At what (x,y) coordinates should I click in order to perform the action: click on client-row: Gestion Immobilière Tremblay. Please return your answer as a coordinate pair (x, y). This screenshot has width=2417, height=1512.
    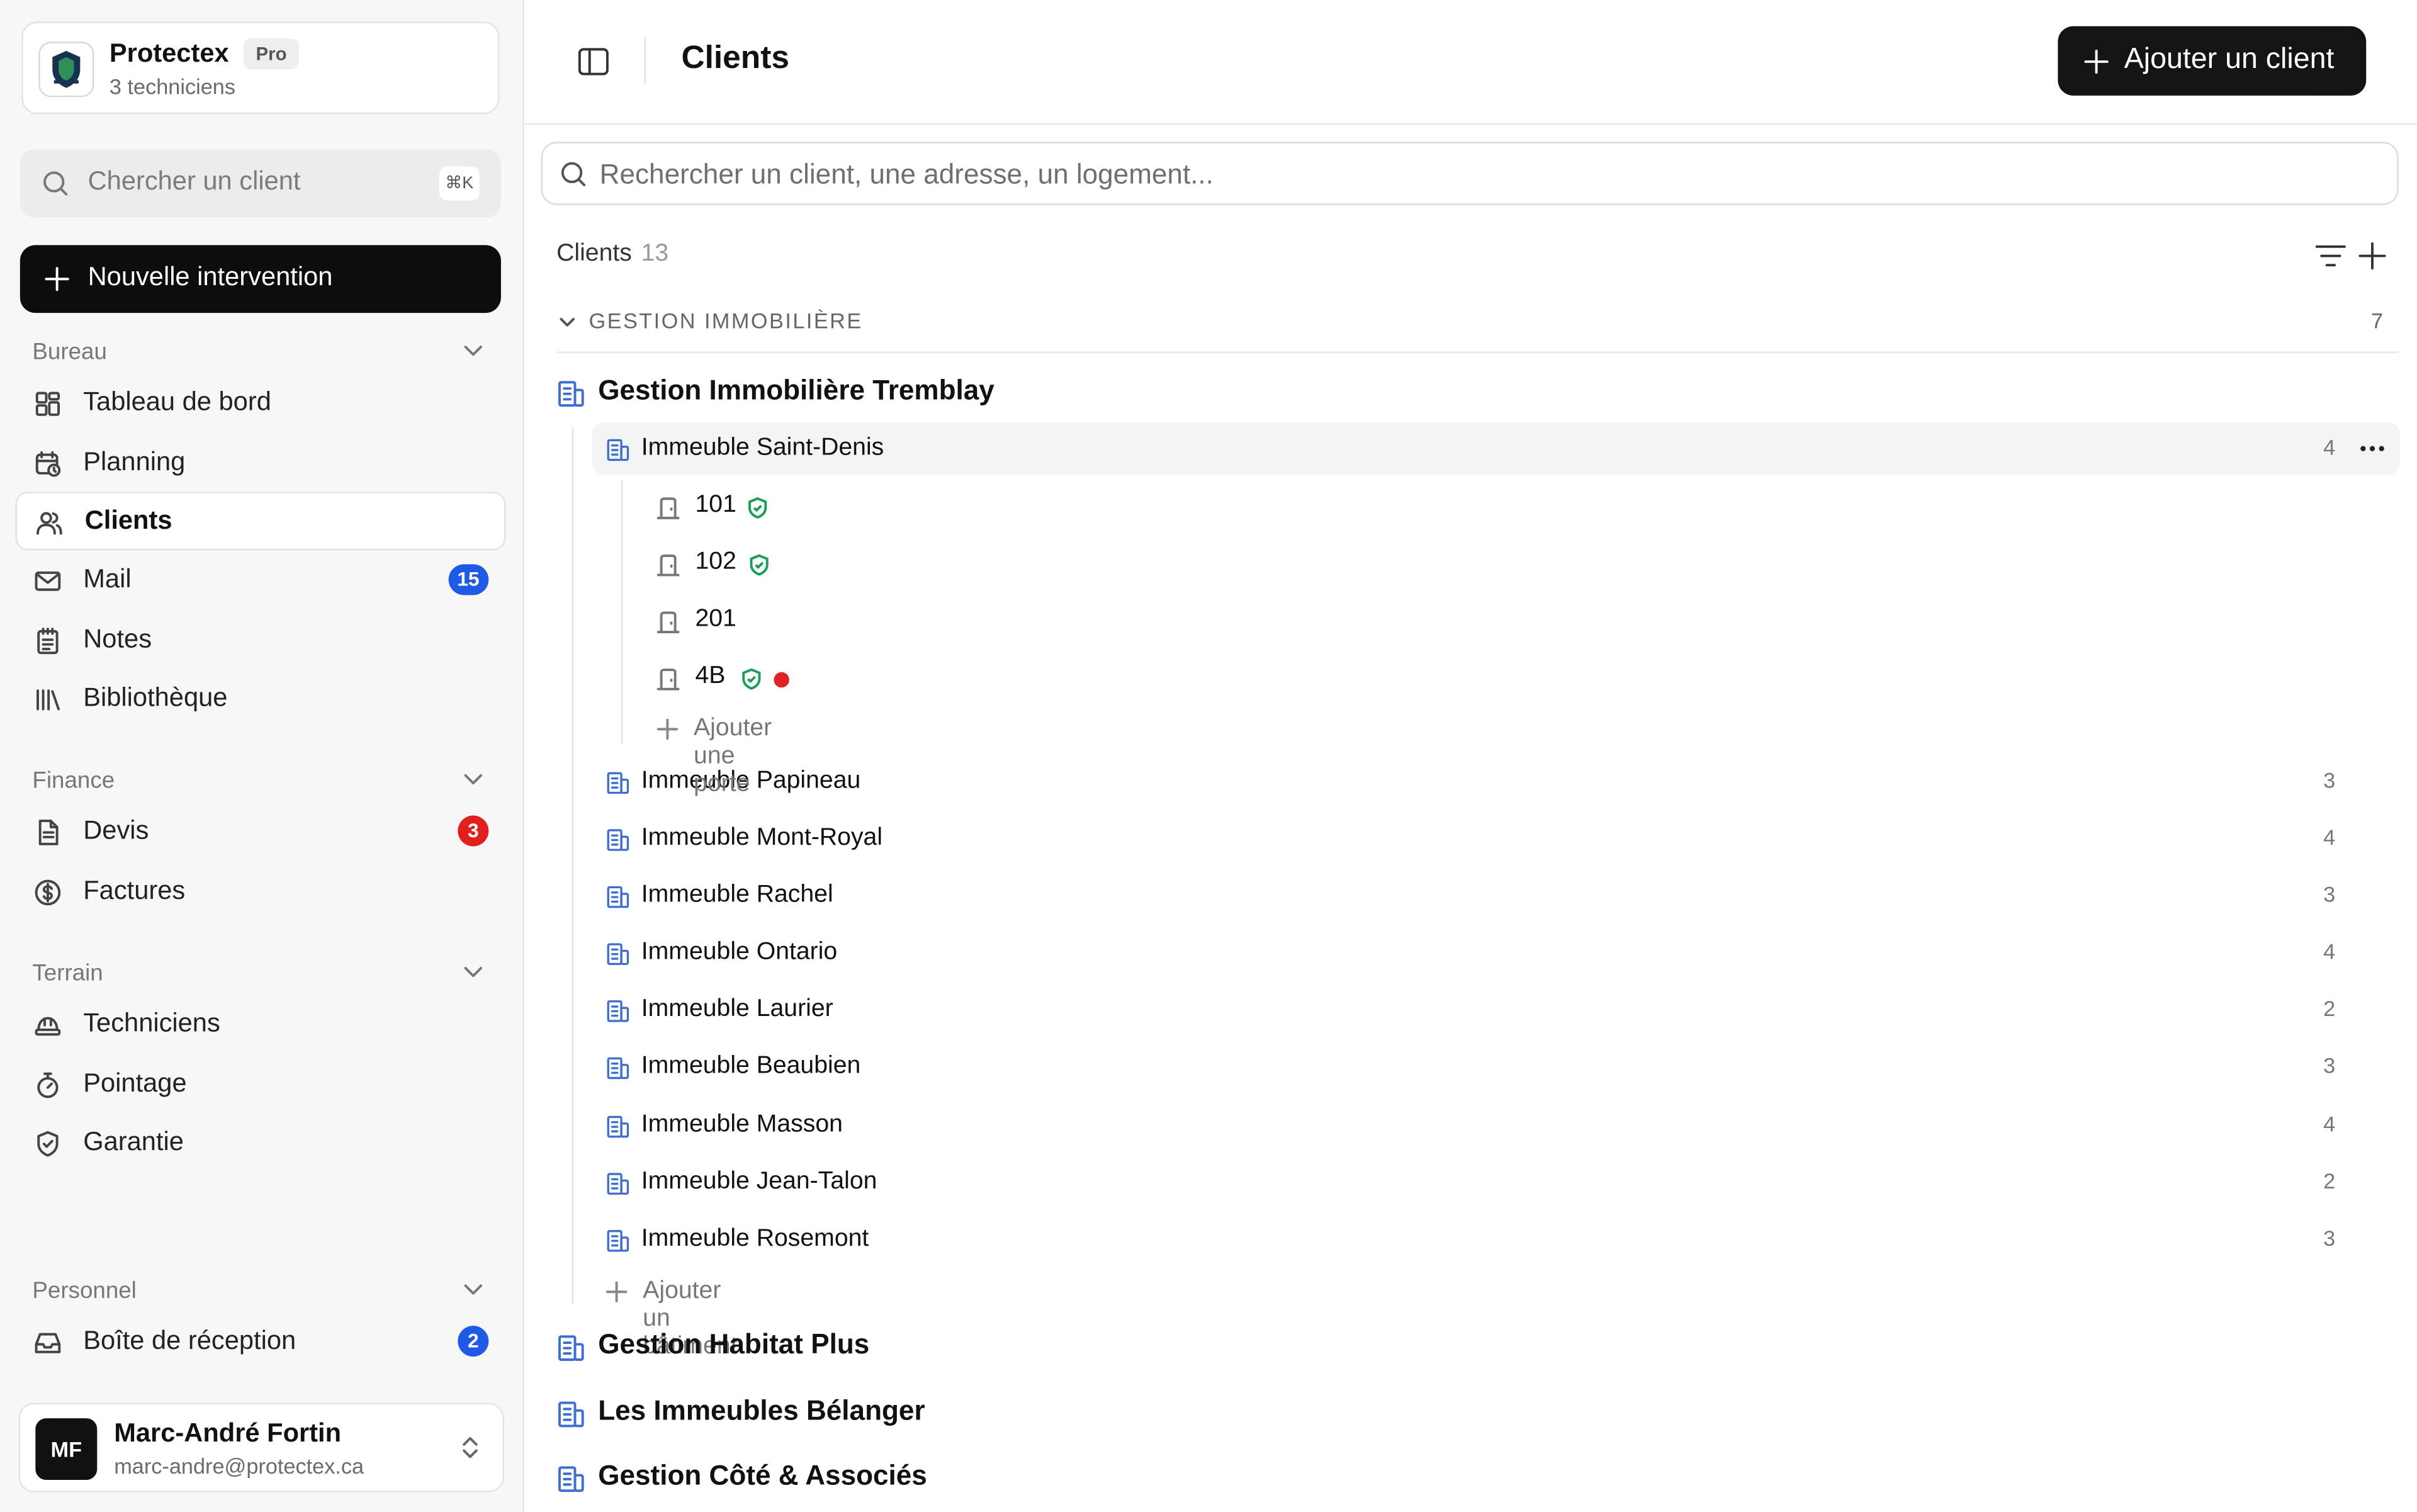
    Looking at the image, I should click on (1477, 393).